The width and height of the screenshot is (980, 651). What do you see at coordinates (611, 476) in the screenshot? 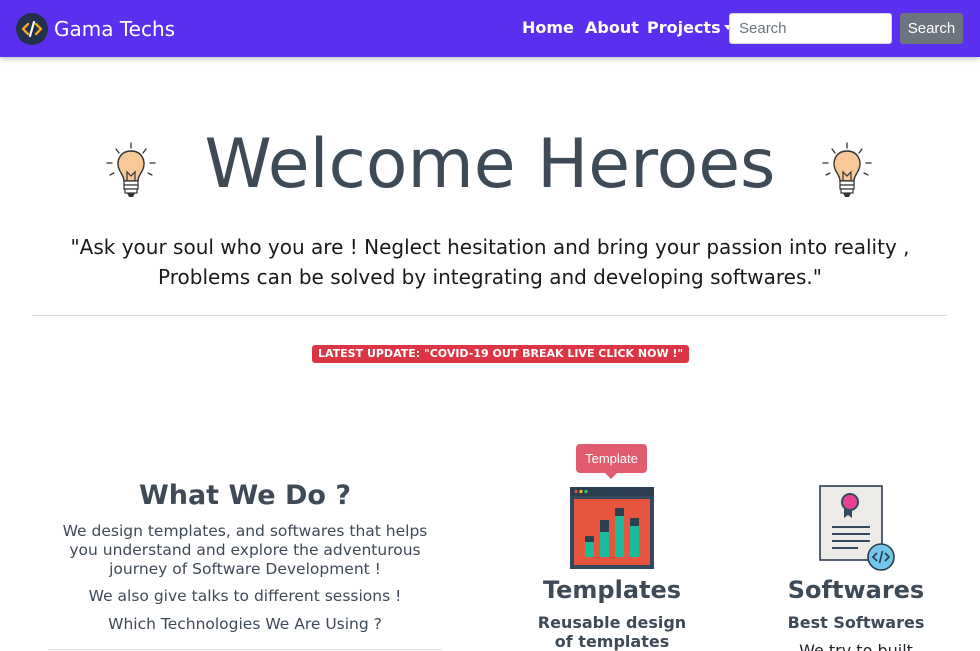
I see `tooltip-arrow` at bounding box center [611, 476].